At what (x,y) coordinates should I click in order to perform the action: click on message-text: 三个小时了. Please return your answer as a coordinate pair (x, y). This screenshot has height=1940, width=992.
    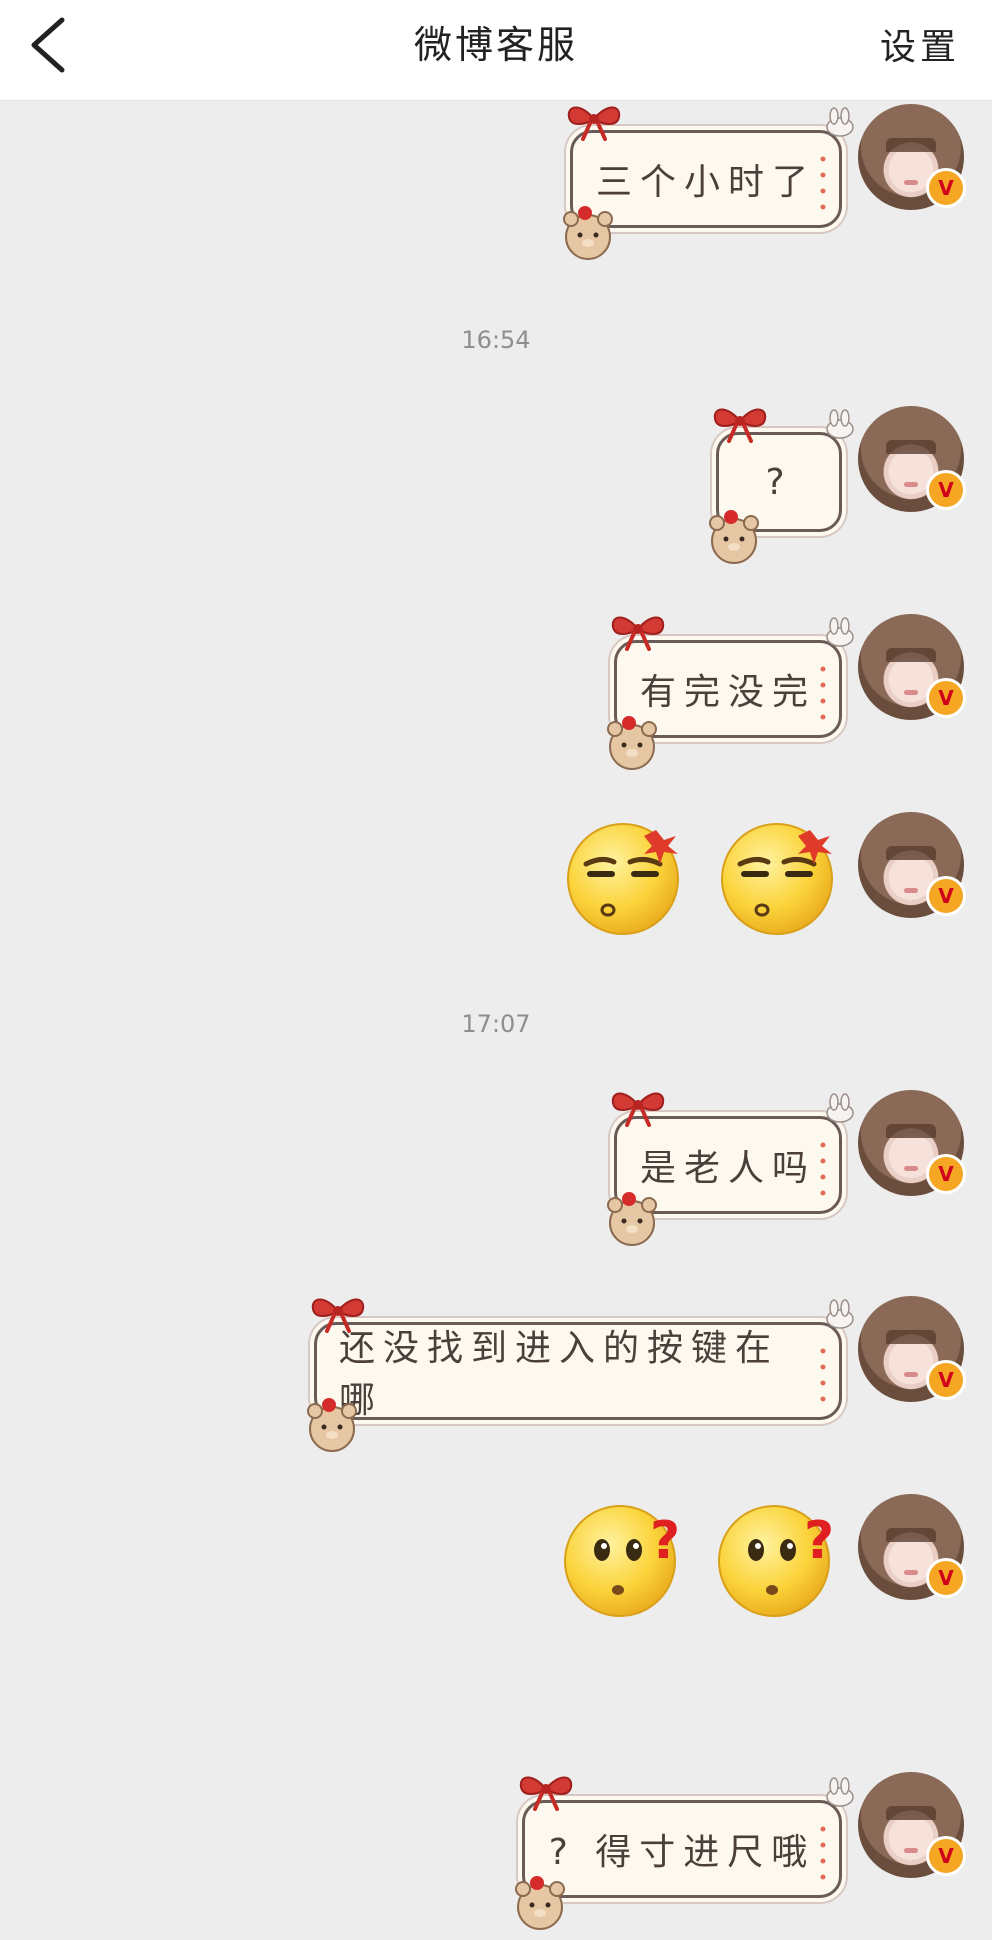
    Looking at the image, I should click on (705, 182).